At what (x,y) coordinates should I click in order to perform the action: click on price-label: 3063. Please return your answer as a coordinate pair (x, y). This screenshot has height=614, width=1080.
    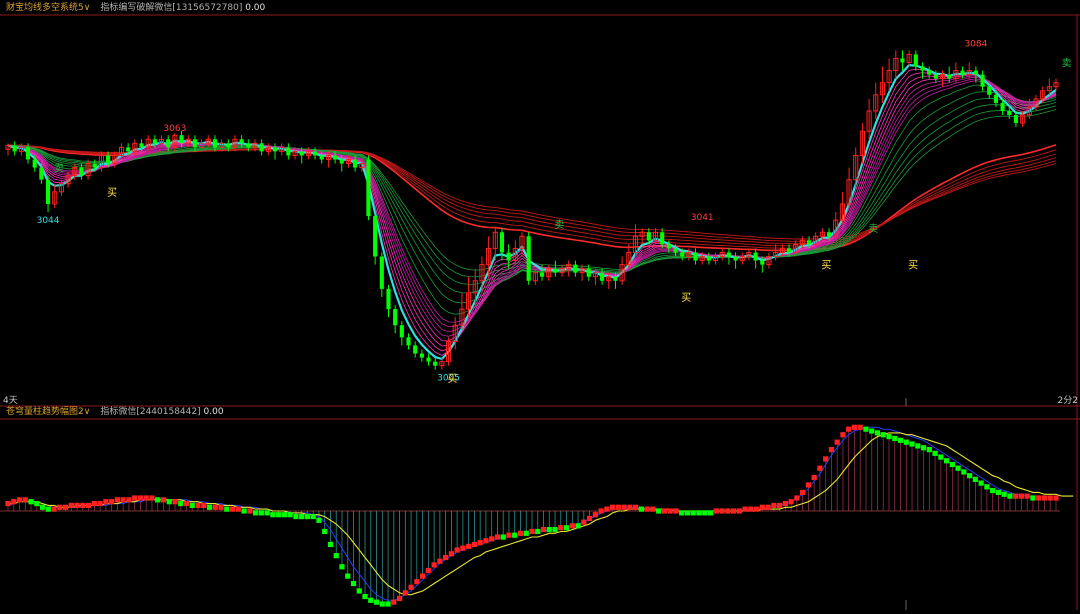
    Looking at the image, I should click on (174, 129).